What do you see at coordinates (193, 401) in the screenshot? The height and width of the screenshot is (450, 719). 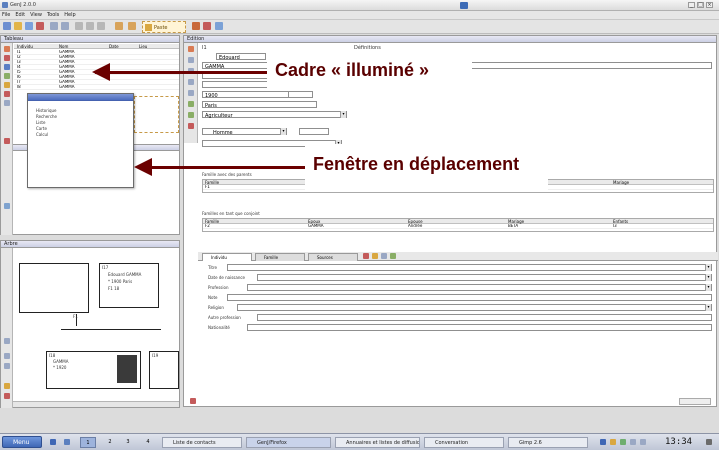 I see `delete-property-icon` at bounding box center [193, 401].